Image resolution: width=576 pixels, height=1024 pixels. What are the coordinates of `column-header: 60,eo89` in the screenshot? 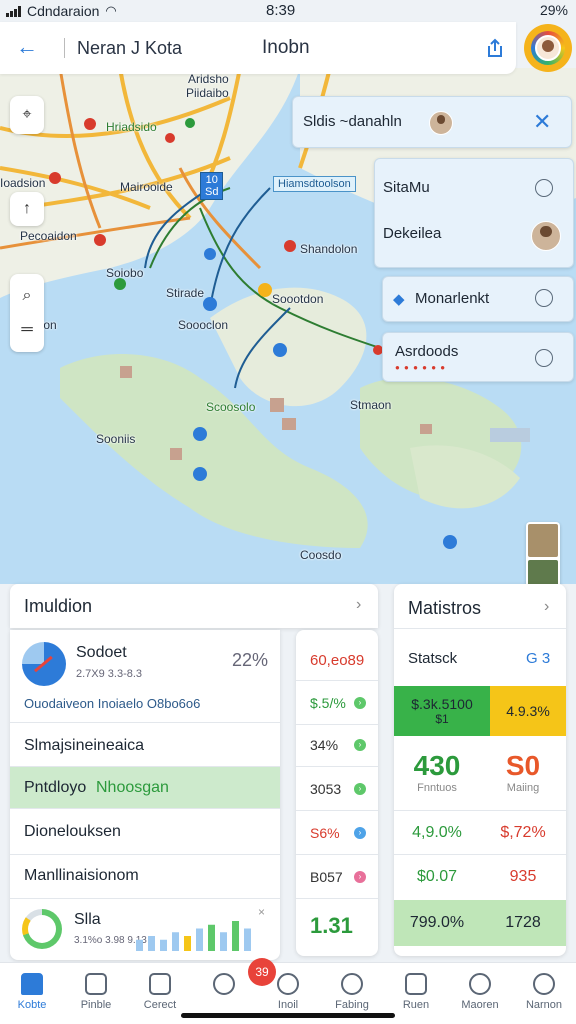 It's located at (337, 660).